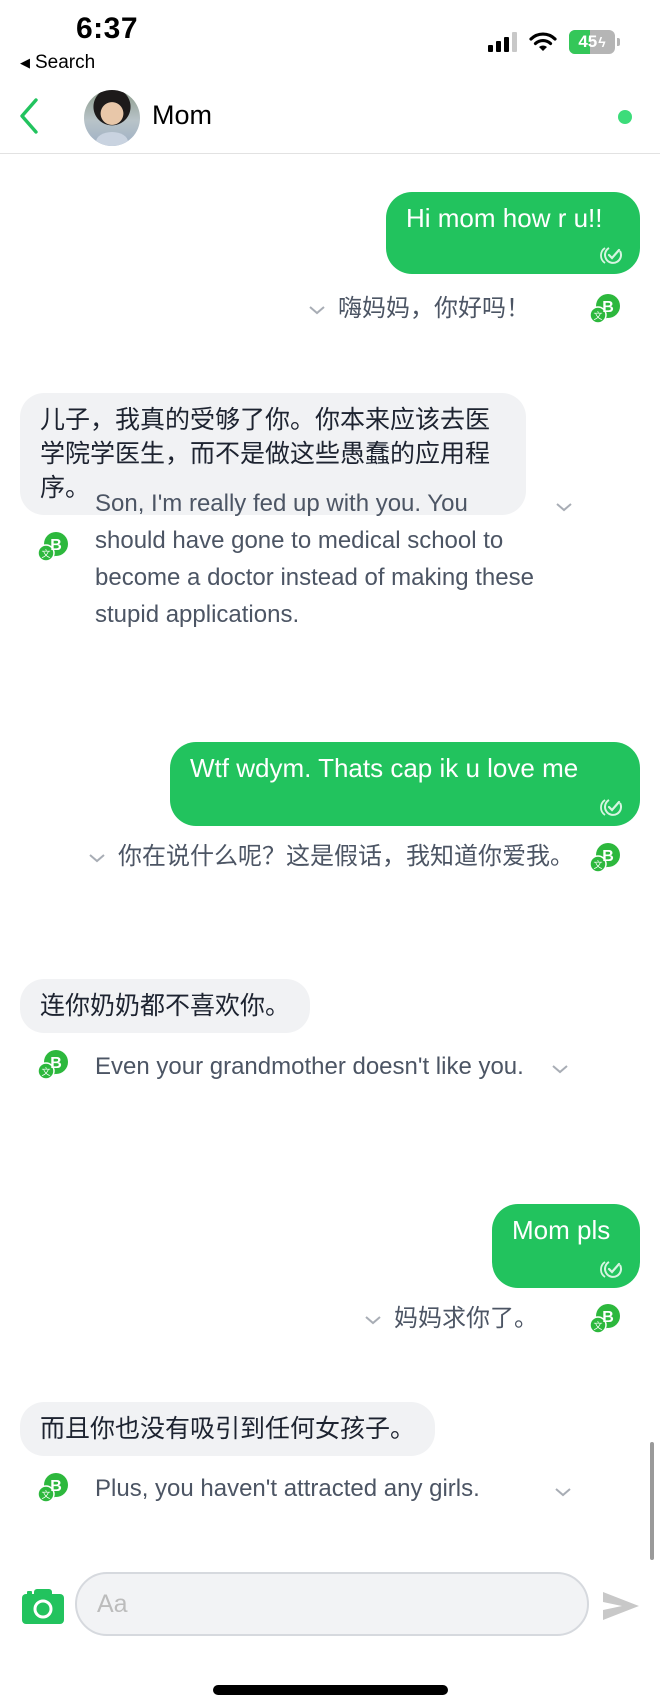 This screenshot has height=1708, width=660. What do you see at coordinates (43, 1606) in the screenshot?
I see `camera-icon` at bounding box center [43, 1606].